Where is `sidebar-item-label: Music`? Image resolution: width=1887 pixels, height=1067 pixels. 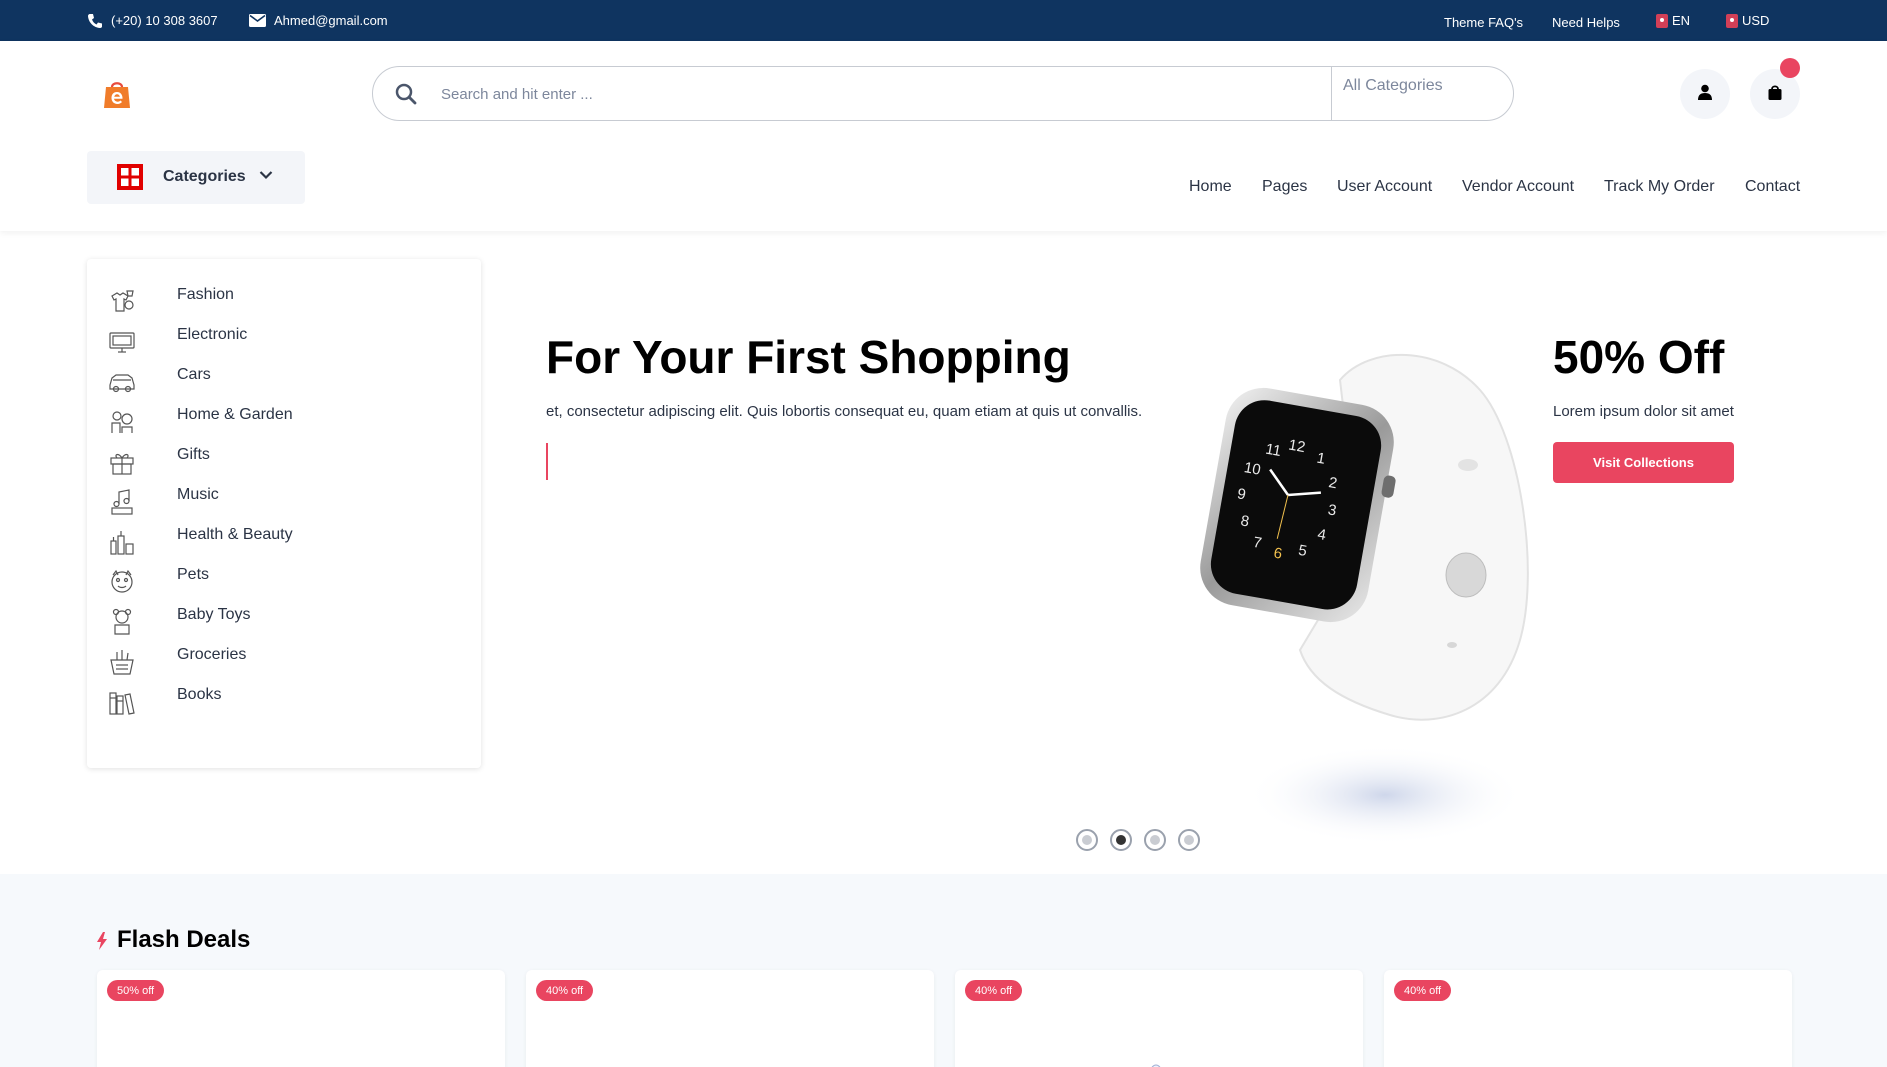 sidebar-item-label: Music is located at coordinates (198, 494).